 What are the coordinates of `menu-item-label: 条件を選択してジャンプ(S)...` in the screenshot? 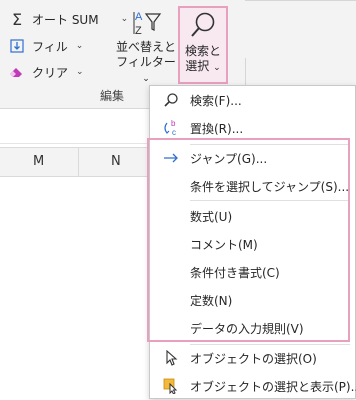 It's located at (270, 186).